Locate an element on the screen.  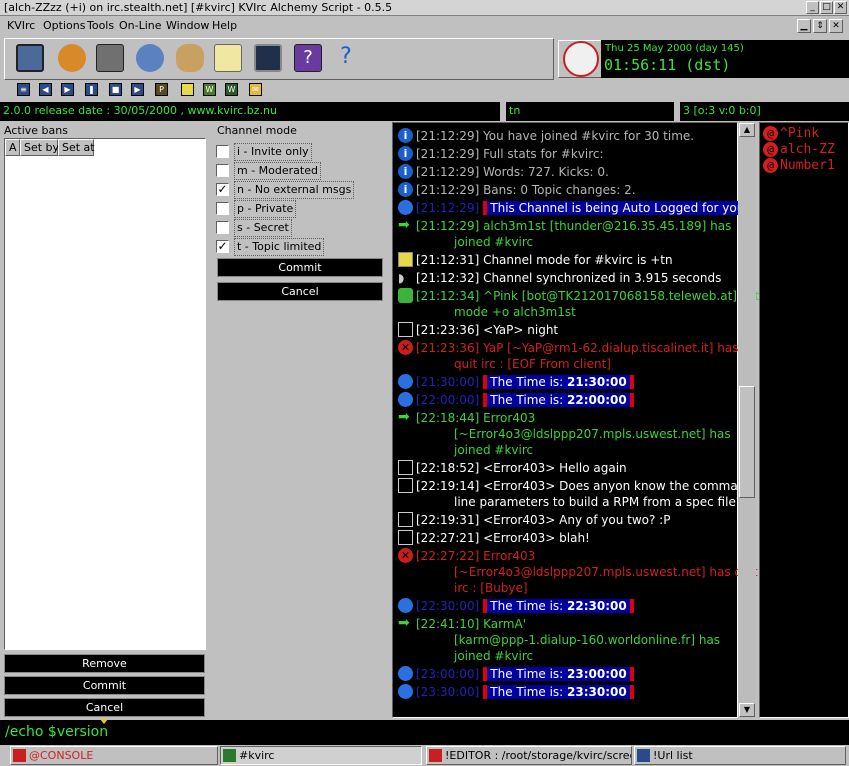
console-icon is located at coordinates (19, 755).